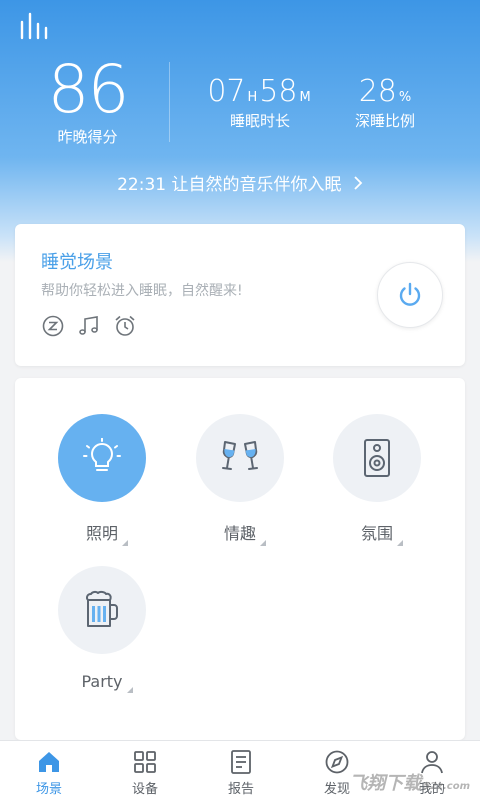  What do you see at coordinates (87, 137) in the screenshot?
I see `sleep-score-label: 昨晚得分` at bounding box center [87, 137].